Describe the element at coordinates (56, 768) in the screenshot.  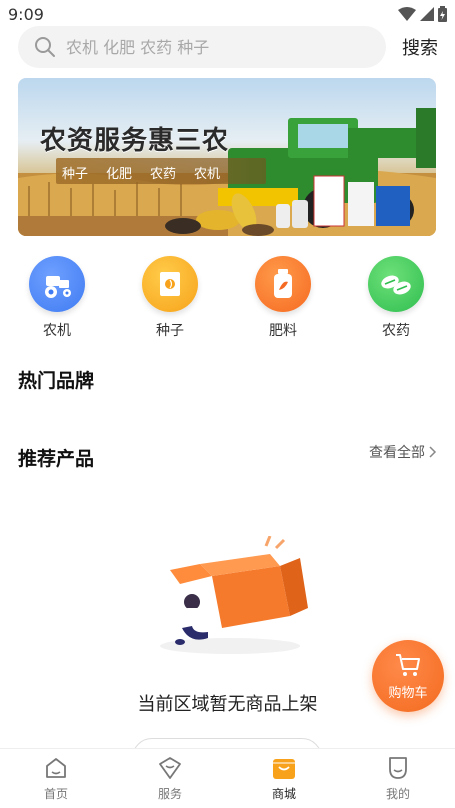
I see `home-icon` at that location.